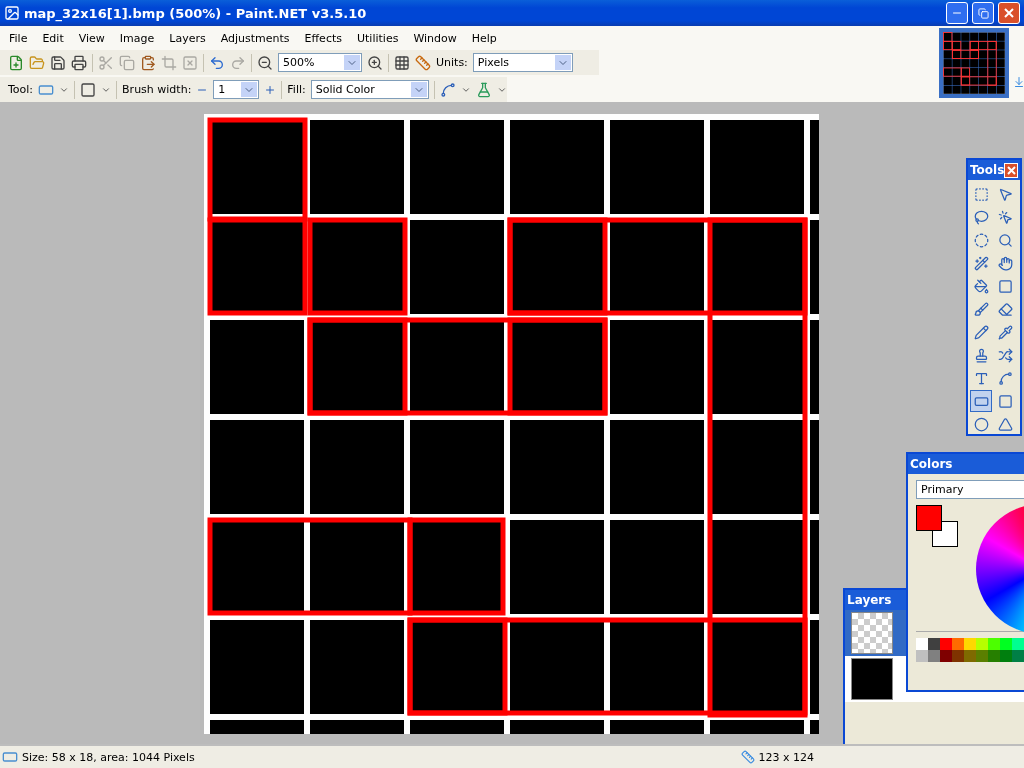 Image resolution: width=1024 pixels, height=768 pixels. I want to click on stamp-icon, so click(981, 355).